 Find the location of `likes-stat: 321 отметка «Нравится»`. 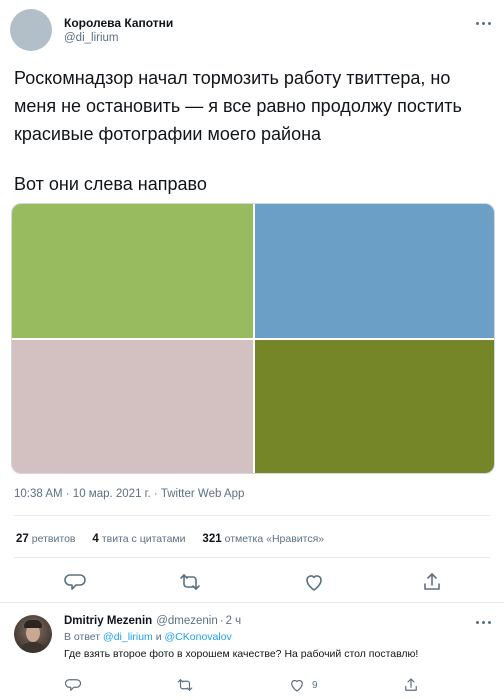

likes-stat: 321 отметка «Нравится» is located at coordinates (263, 539).